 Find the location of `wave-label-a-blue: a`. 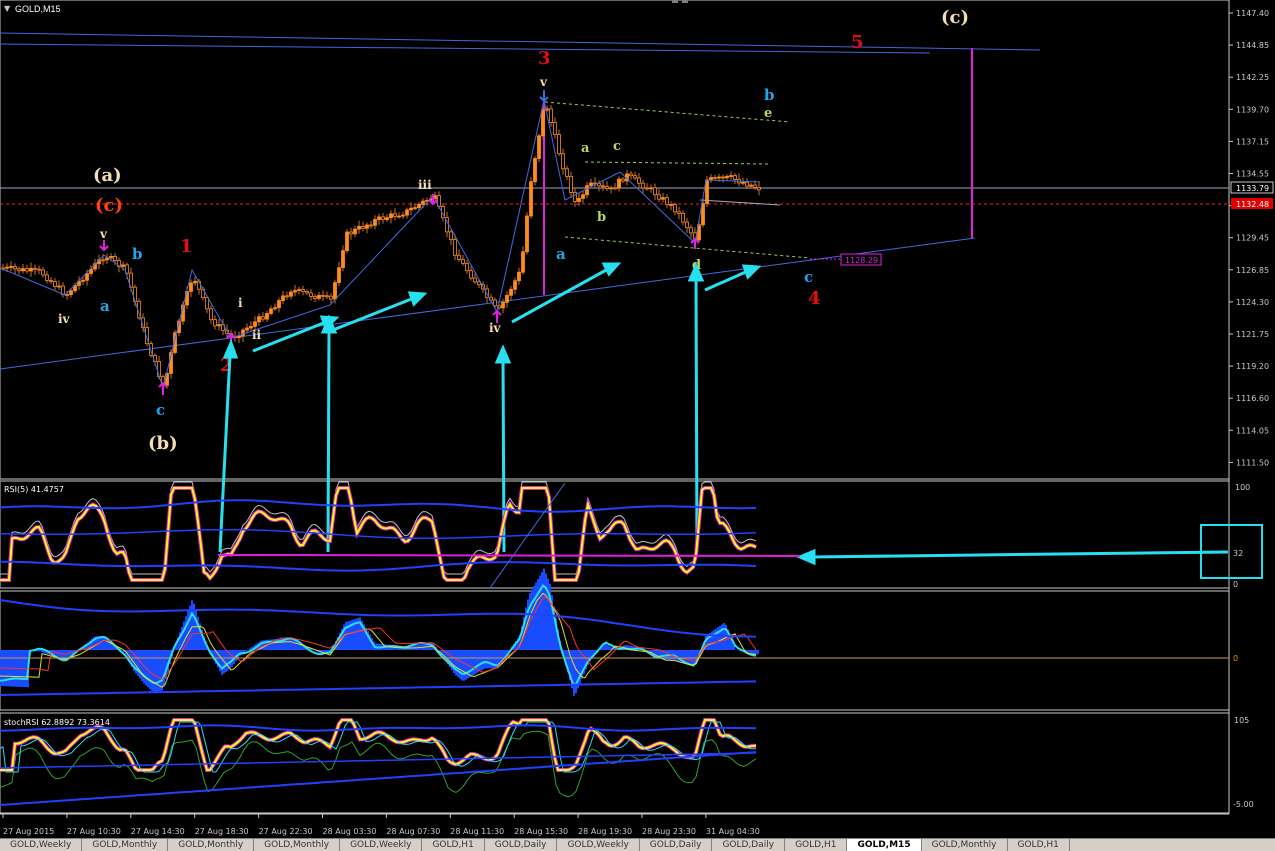

wave-label-a-blue: a is located at coordinates (561, 254).